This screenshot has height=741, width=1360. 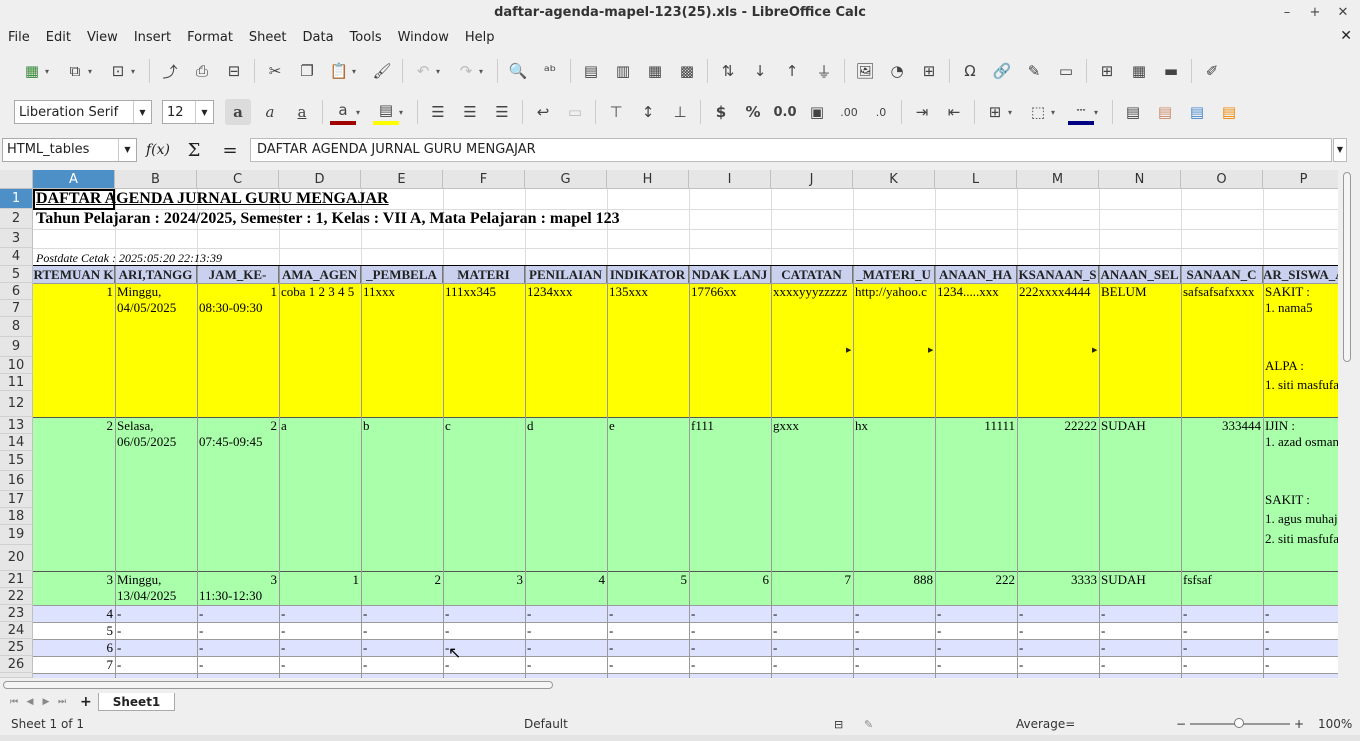 What do you see at coordinates (194, 150) in the screenshot?
I see `sum-icon: Σ` at bounding box center [194, 150].